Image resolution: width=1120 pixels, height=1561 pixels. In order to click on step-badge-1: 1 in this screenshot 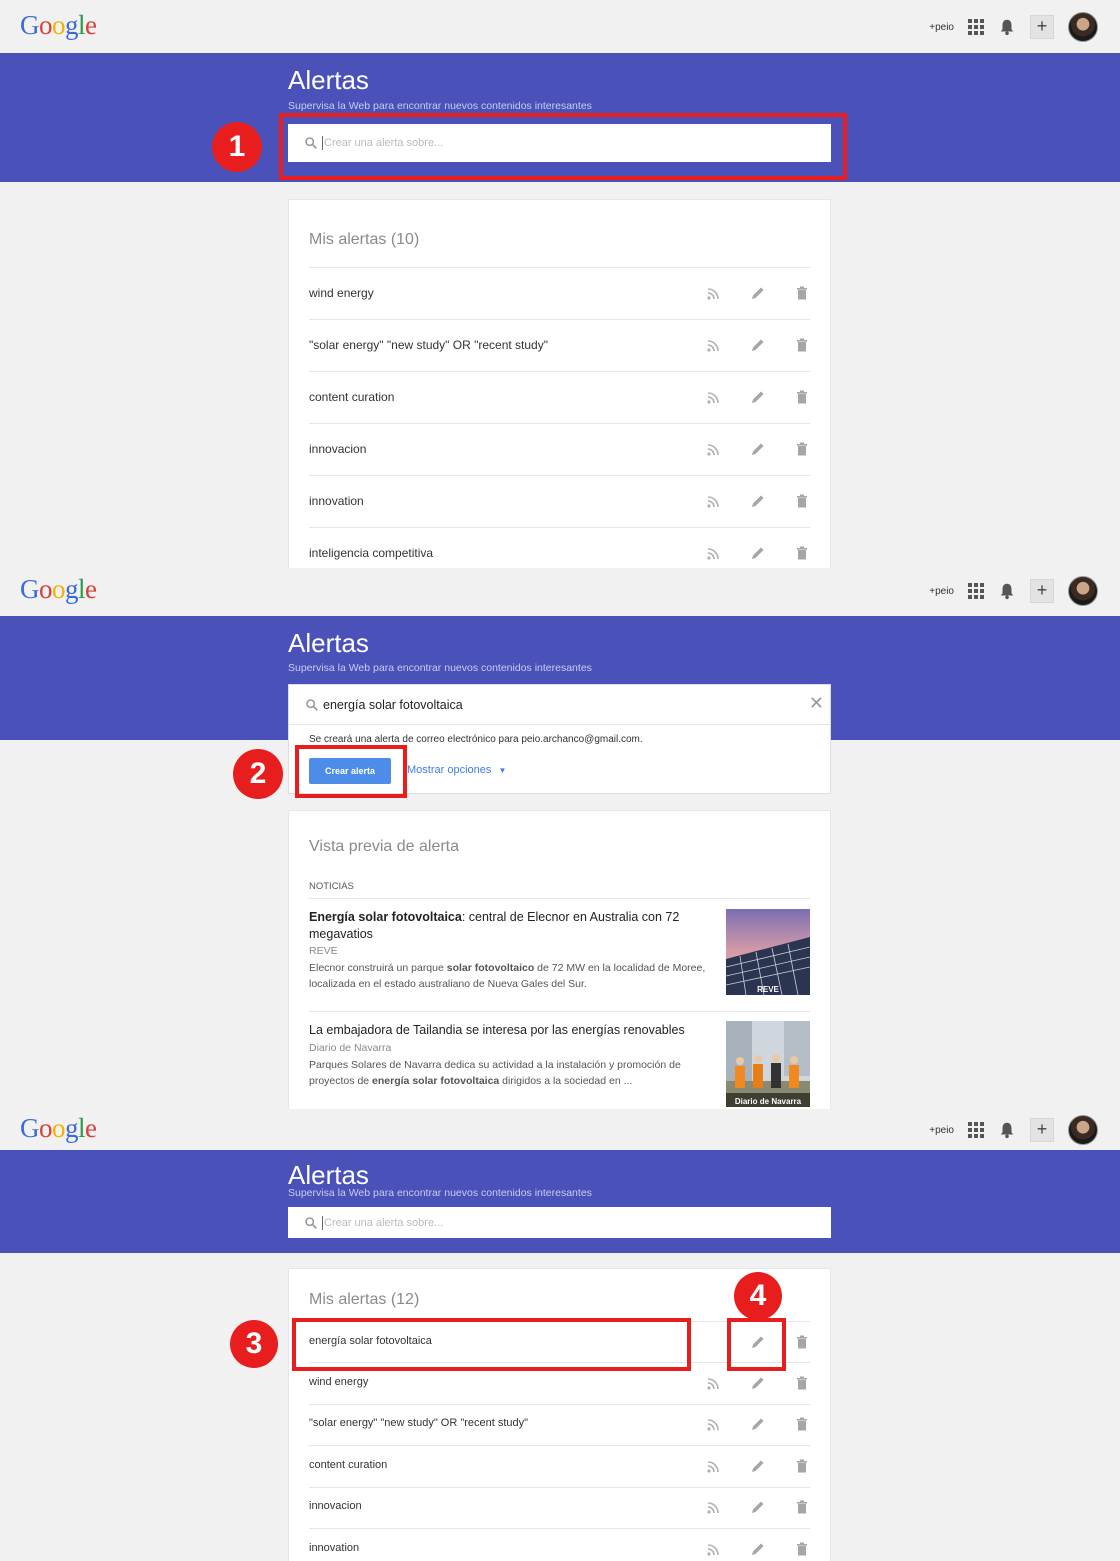, I will do `click(237, 147)`.